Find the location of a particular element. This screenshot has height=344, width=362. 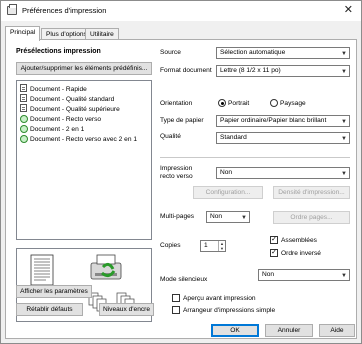

spin-arrows-icon: ▲ ▼ is located at coordinates (221, 246).